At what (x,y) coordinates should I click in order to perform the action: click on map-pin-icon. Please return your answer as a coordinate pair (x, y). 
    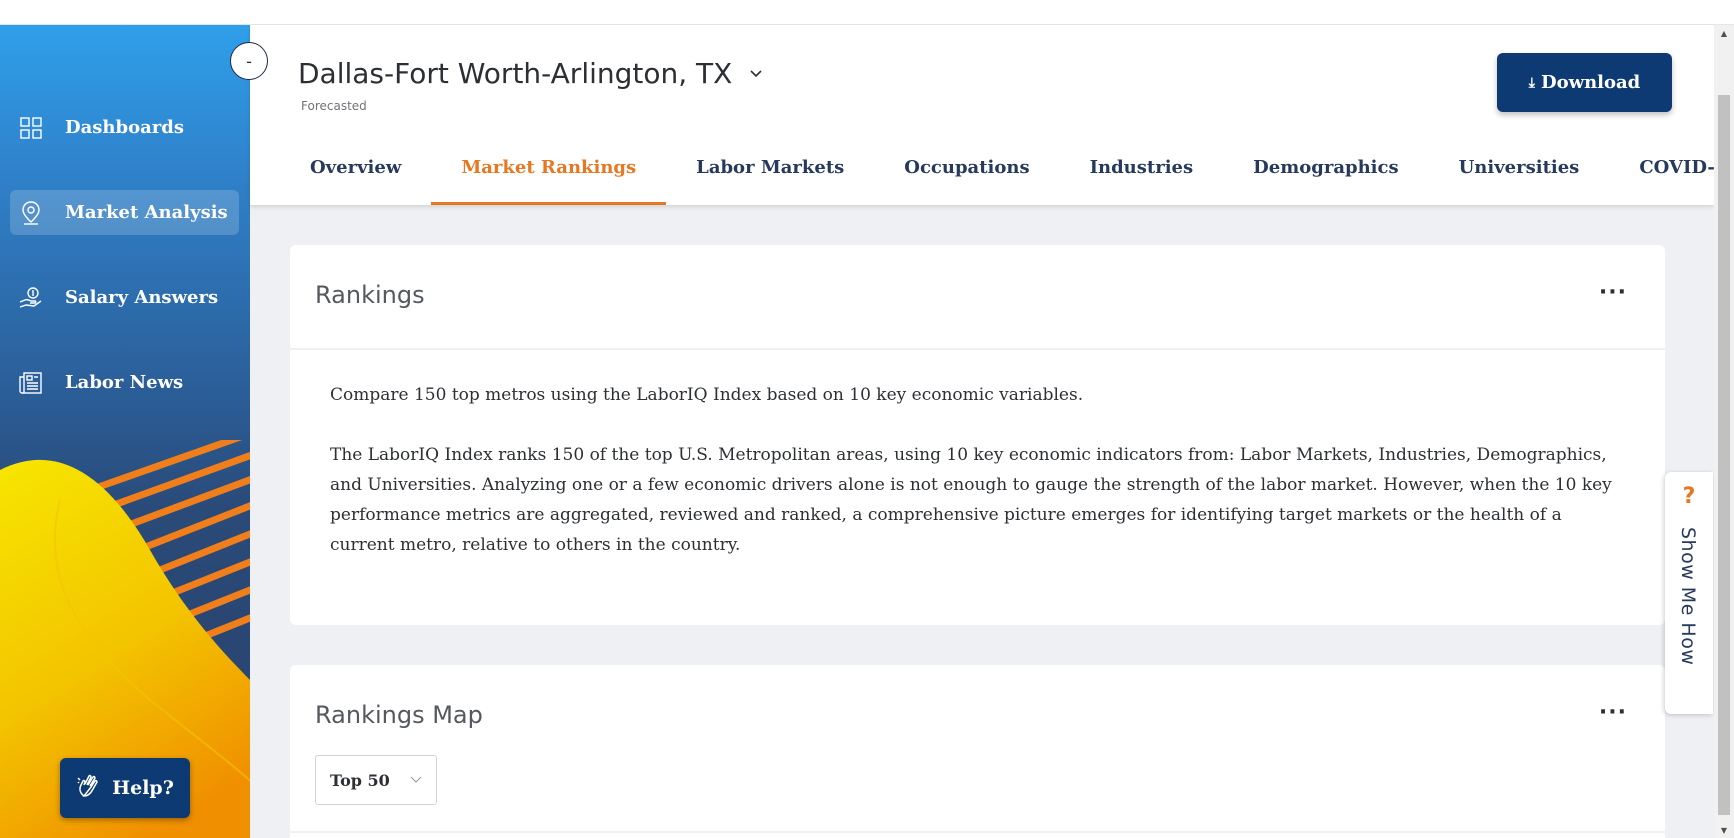
    Looking at the image, I should click on (31, 212).